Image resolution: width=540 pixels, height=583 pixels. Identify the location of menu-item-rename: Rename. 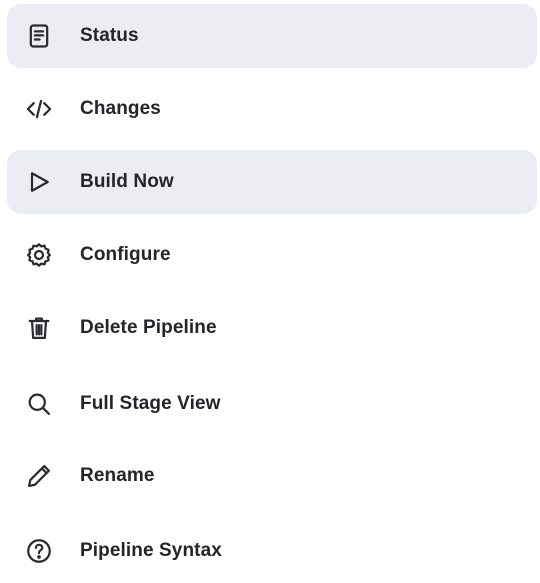
(272, 476).